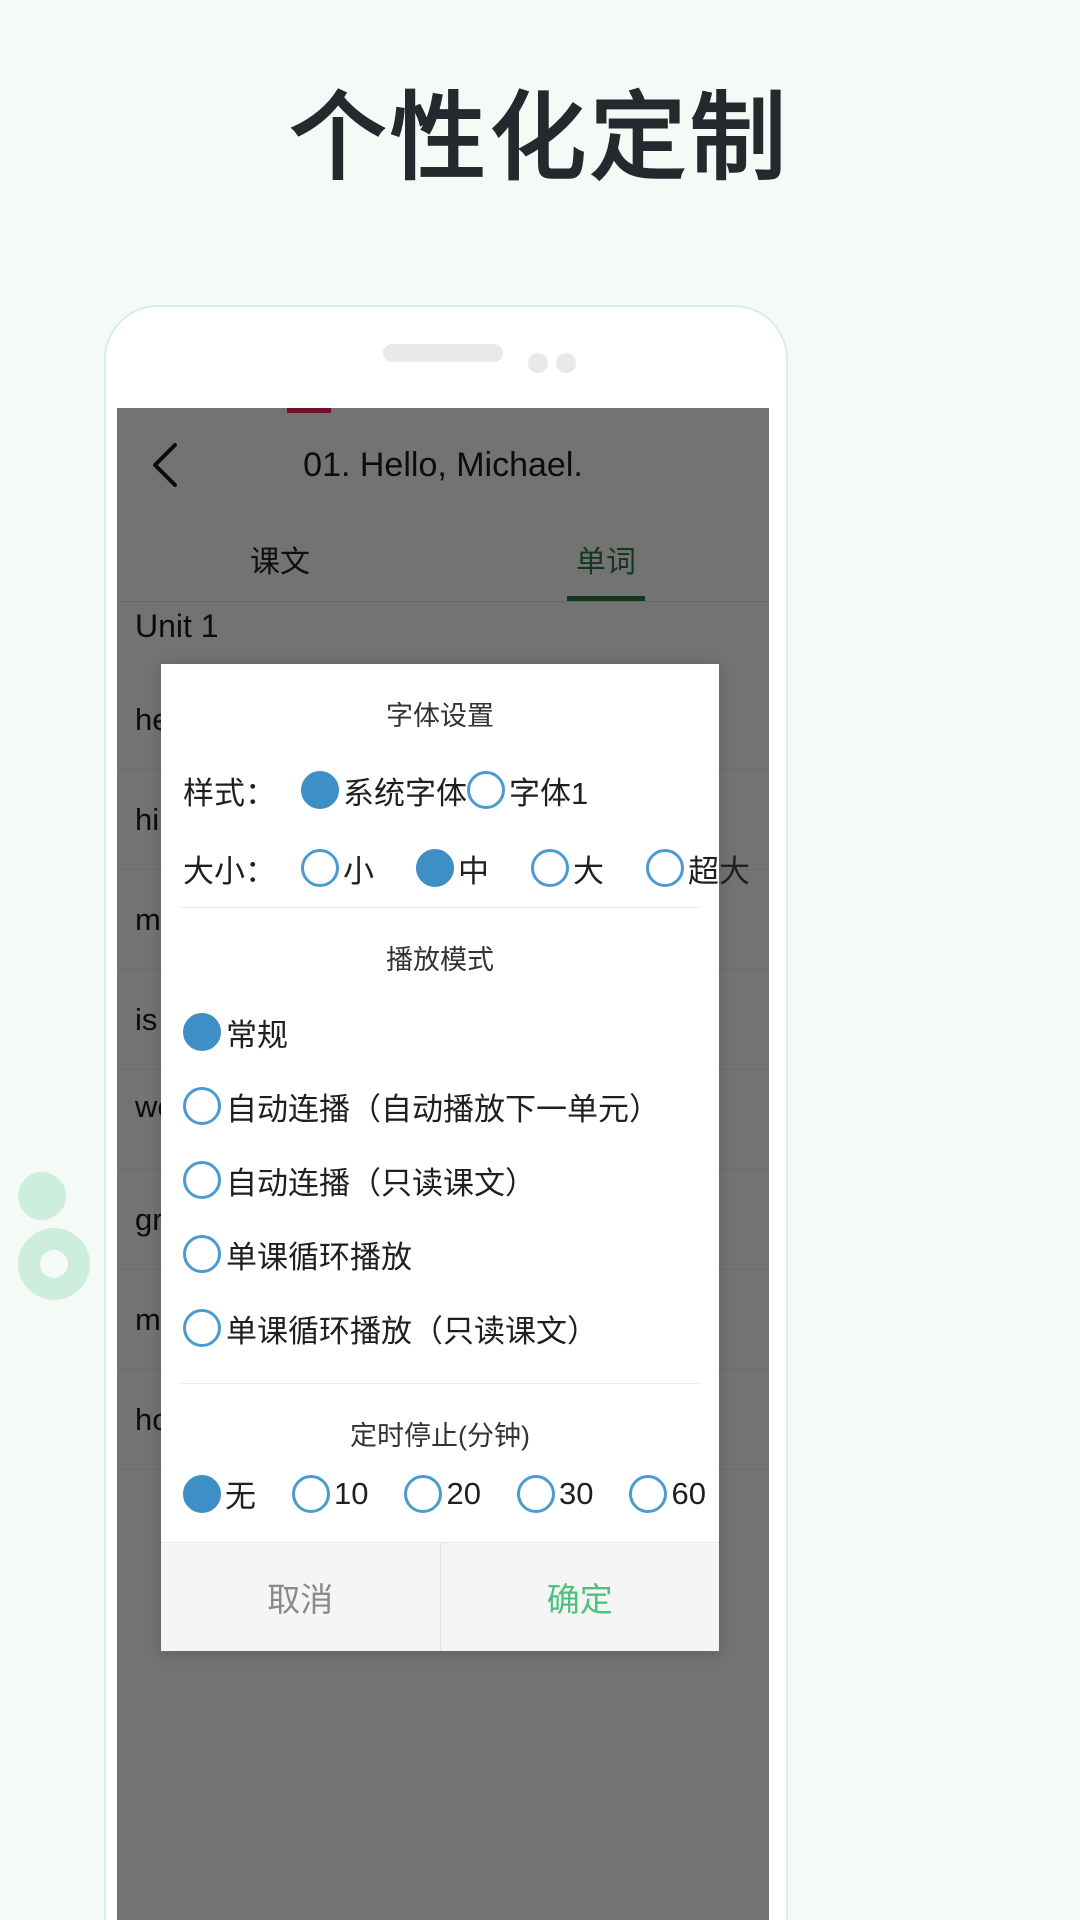 The image size is (1080, 1920). I want to click on radio-option-mode-loop-lesson-text-only: 单课循环播放（只读课文）, so click(451, 1328).